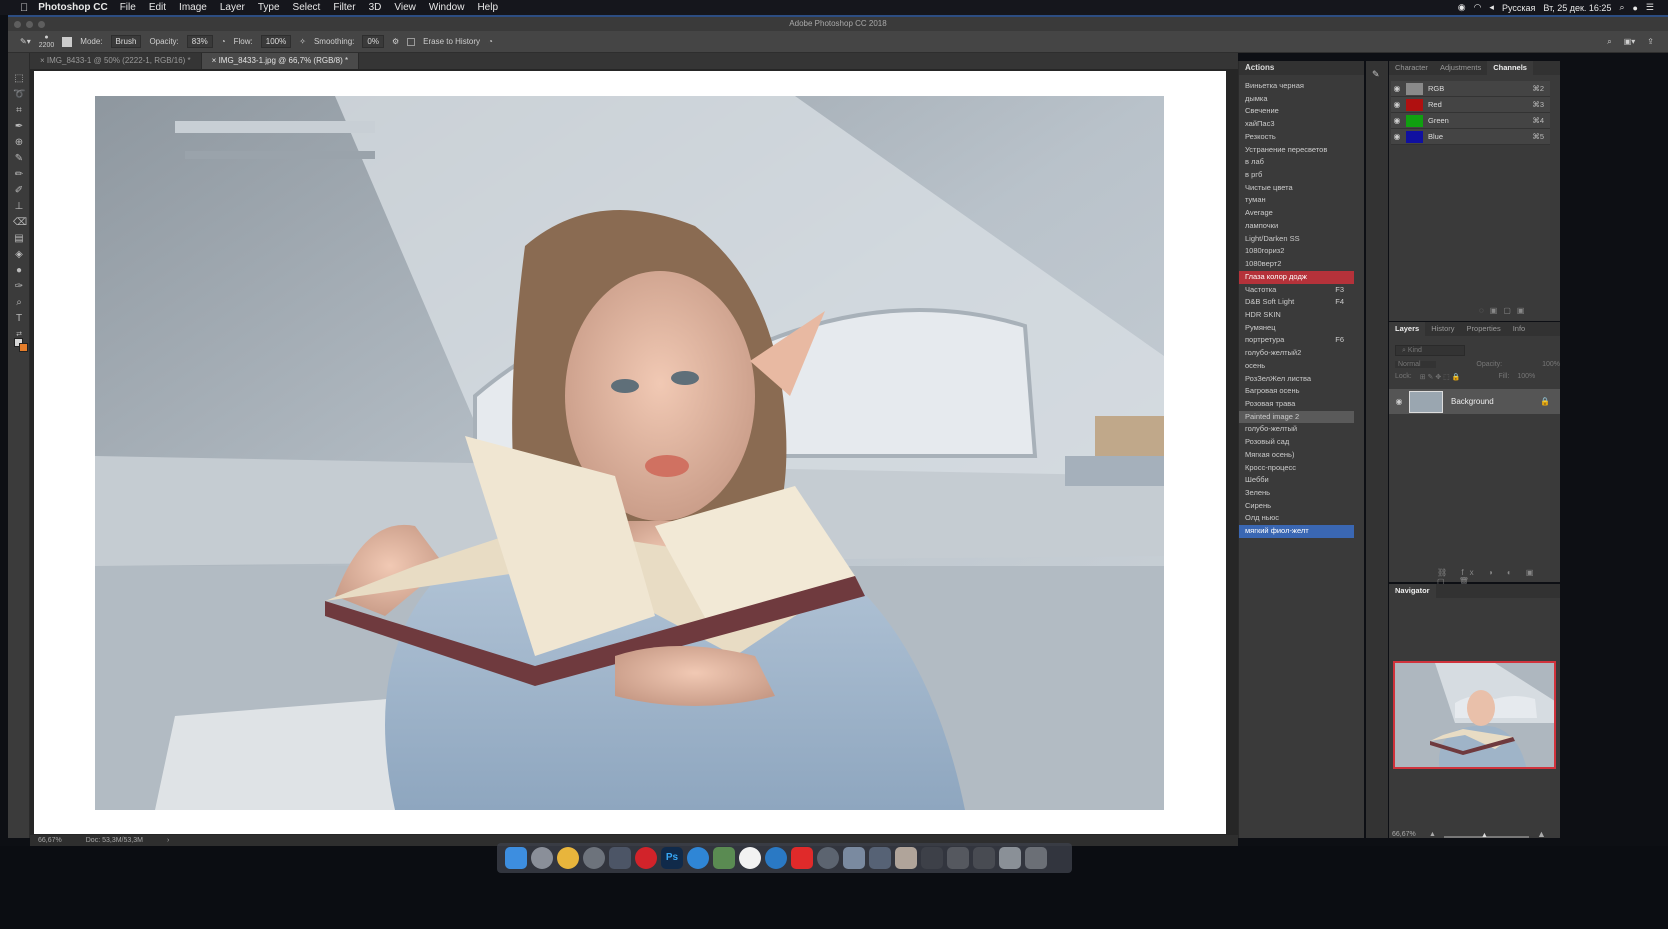 The image size is (1668, 929). I want to click on close-window-button, so click(17, 24).